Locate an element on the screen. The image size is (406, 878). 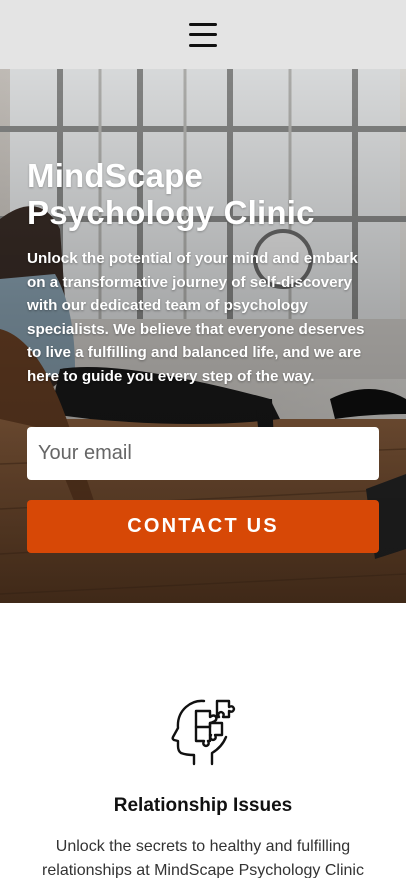
top-bar is located at coordinates (203, 34).